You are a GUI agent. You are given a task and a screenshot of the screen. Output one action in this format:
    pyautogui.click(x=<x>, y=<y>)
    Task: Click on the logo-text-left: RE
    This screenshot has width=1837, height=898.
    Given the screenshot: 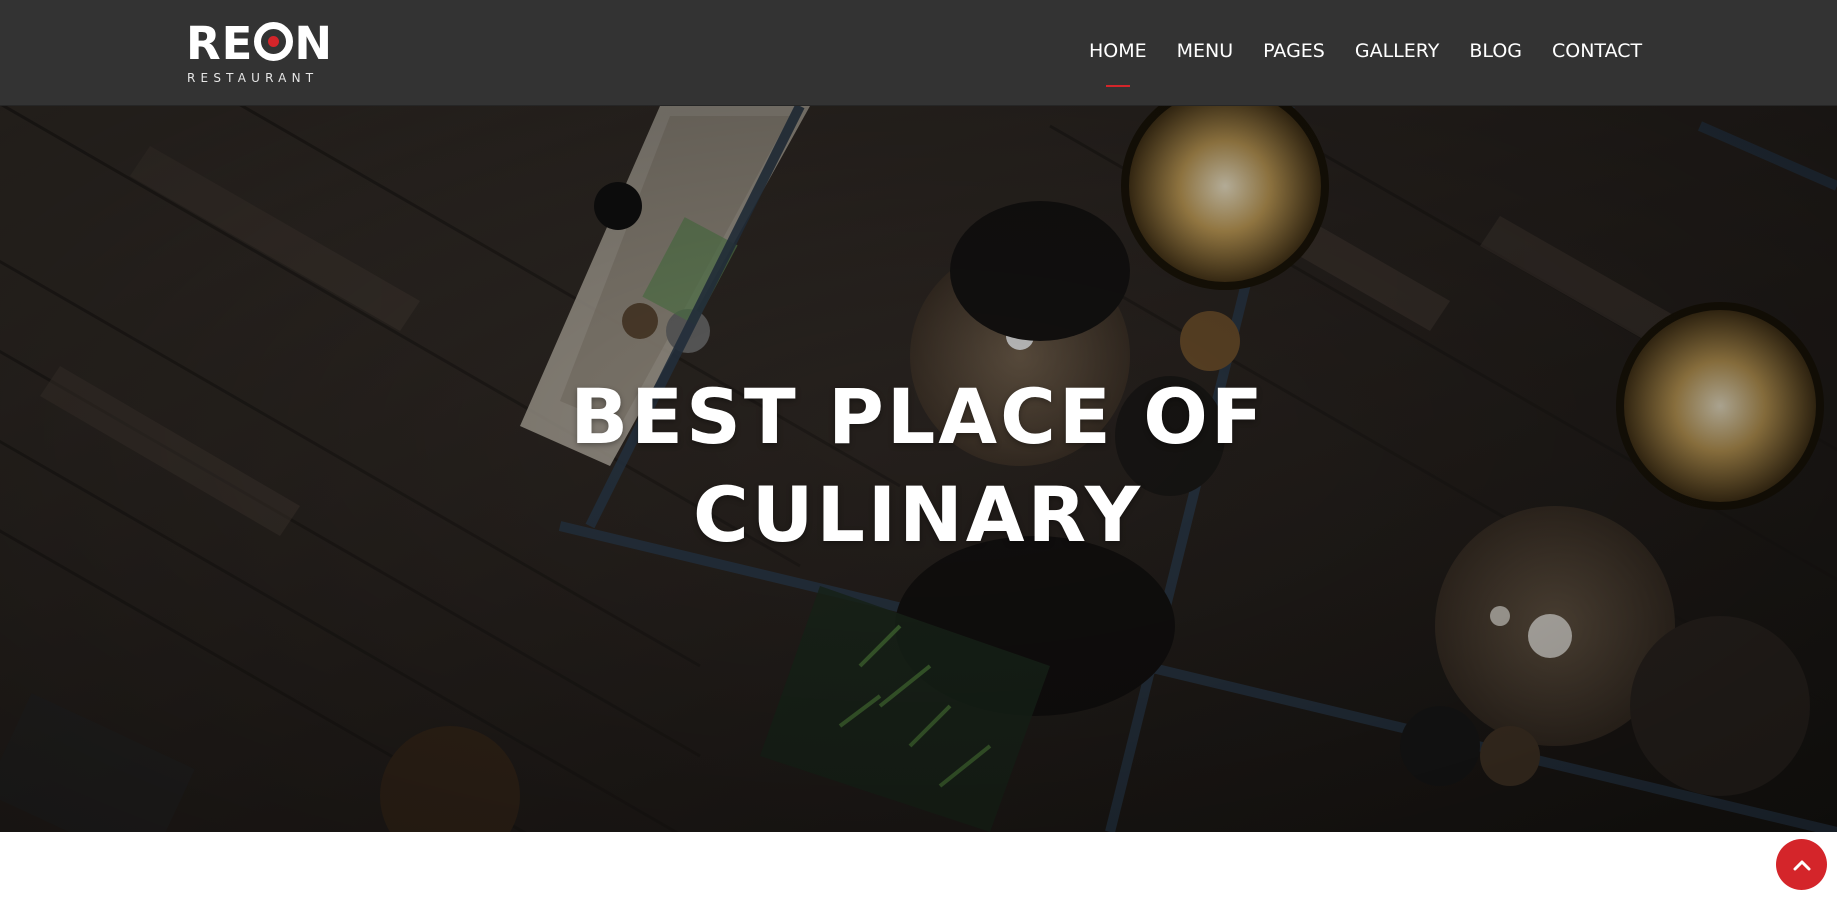 What is the action you would take?
    pyautogui.click(x=220, y=43)
    